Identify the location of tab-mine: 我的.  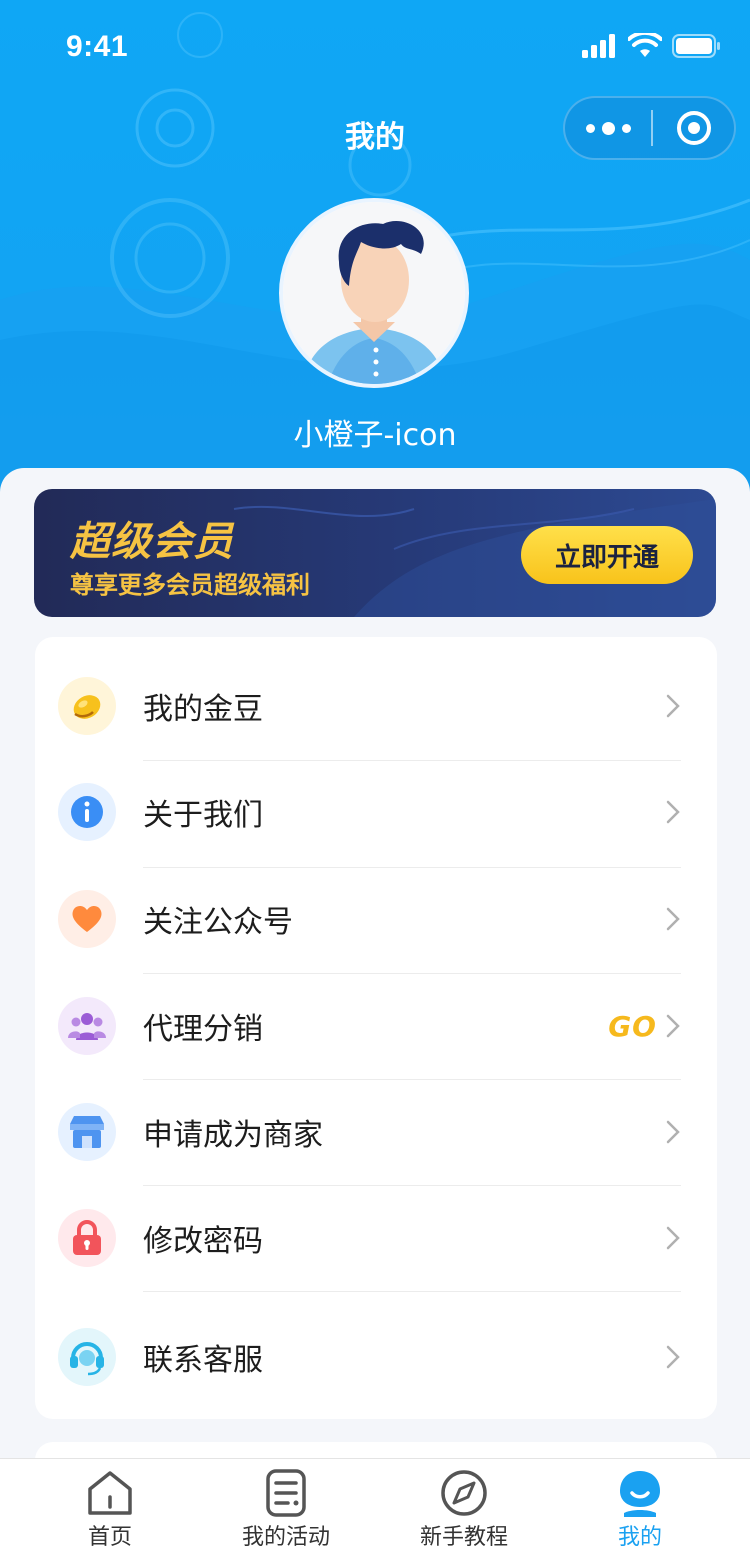
(640, 1507).